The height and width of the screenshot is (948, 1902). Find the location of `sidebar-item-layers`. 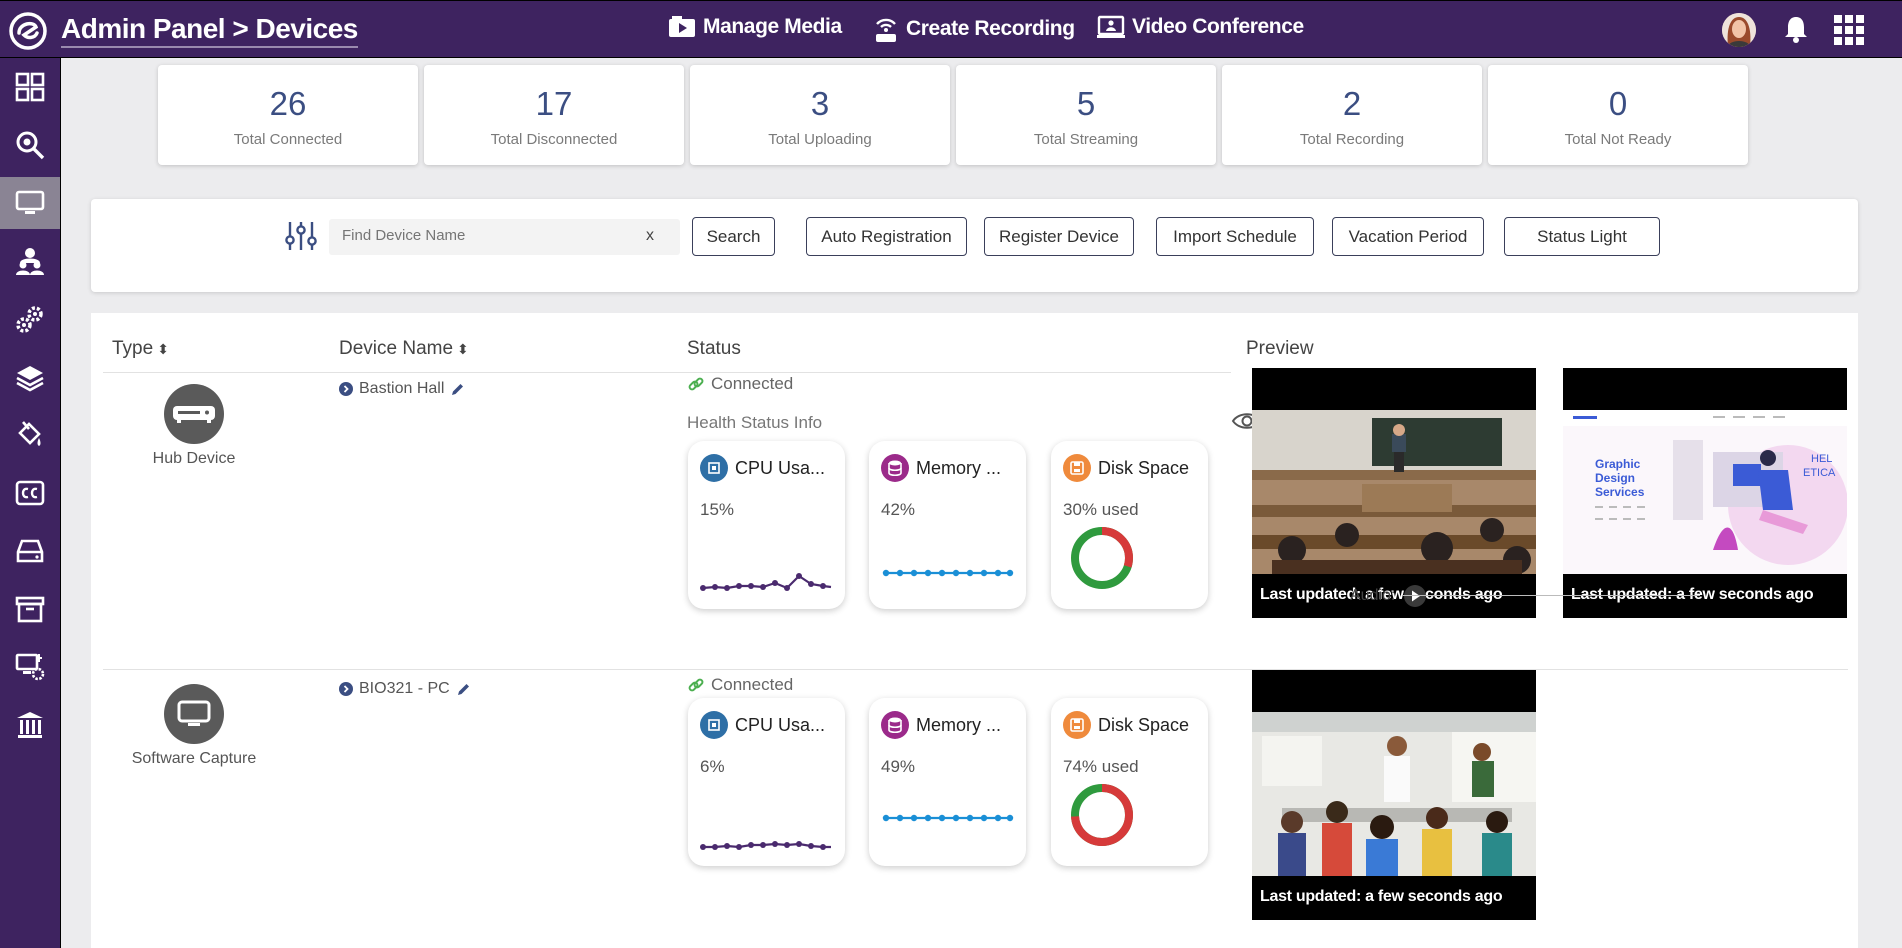

sidebar-item-layers is located at coordinates (30, 377).